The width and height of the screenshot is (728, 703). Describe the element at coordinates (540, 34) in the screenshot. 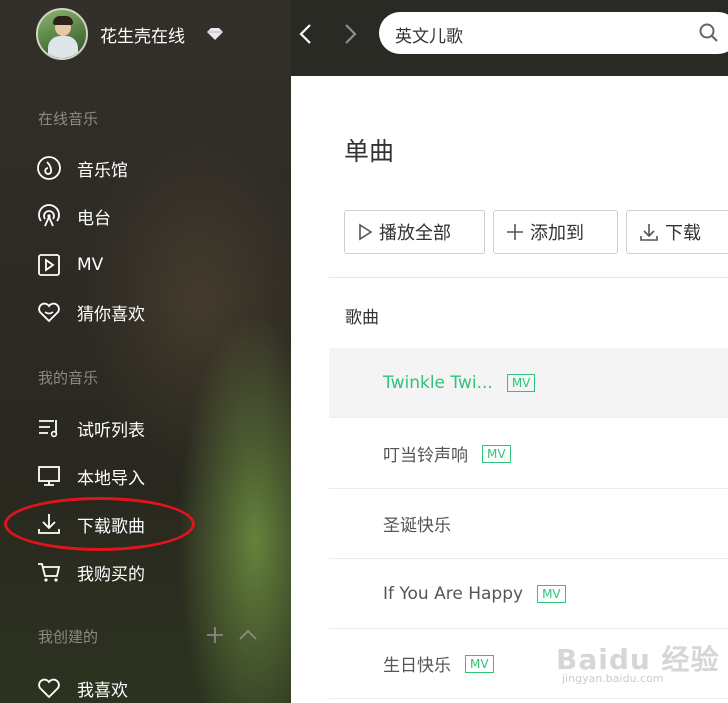

I see `search-input` at that location.